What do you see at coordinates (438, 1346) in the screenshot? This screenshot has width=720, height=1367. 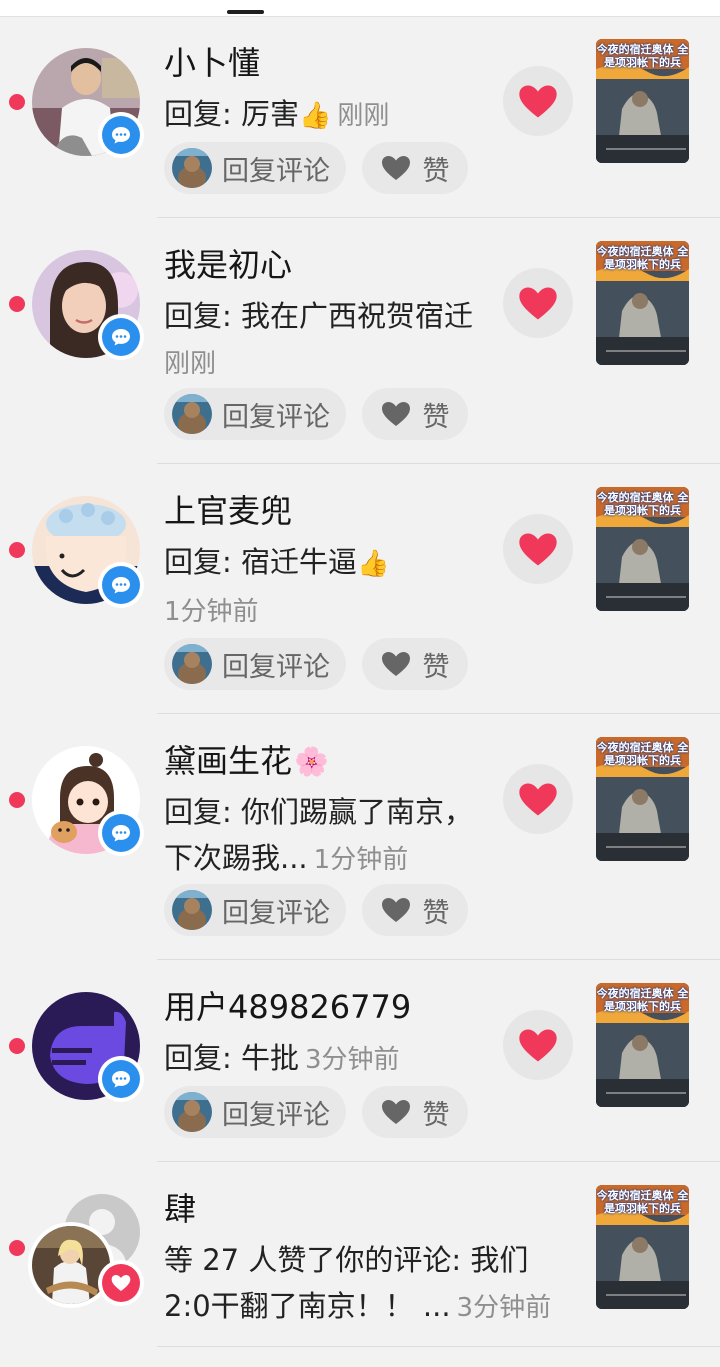 I see `divider` at bounding box center [438, 1346].